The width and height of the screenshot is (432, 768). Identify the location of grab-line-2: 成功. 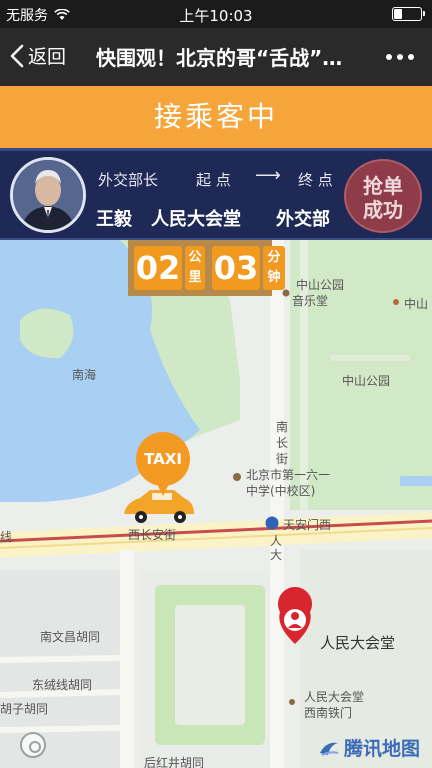
(383, 210).